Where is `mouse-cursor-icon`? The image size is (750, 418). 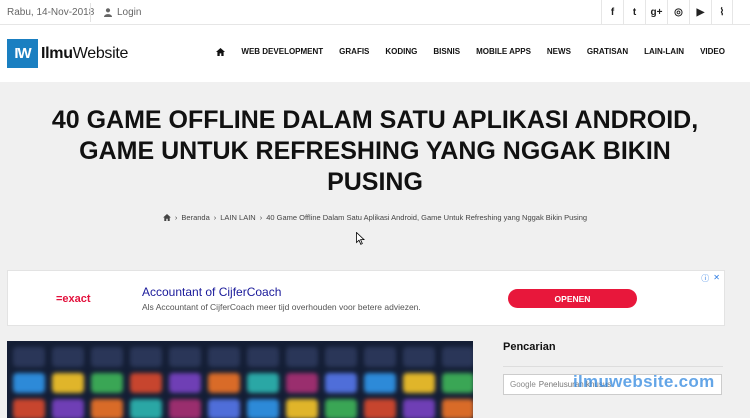
mouse-cursor-icon is located at coordinates (360, 238).